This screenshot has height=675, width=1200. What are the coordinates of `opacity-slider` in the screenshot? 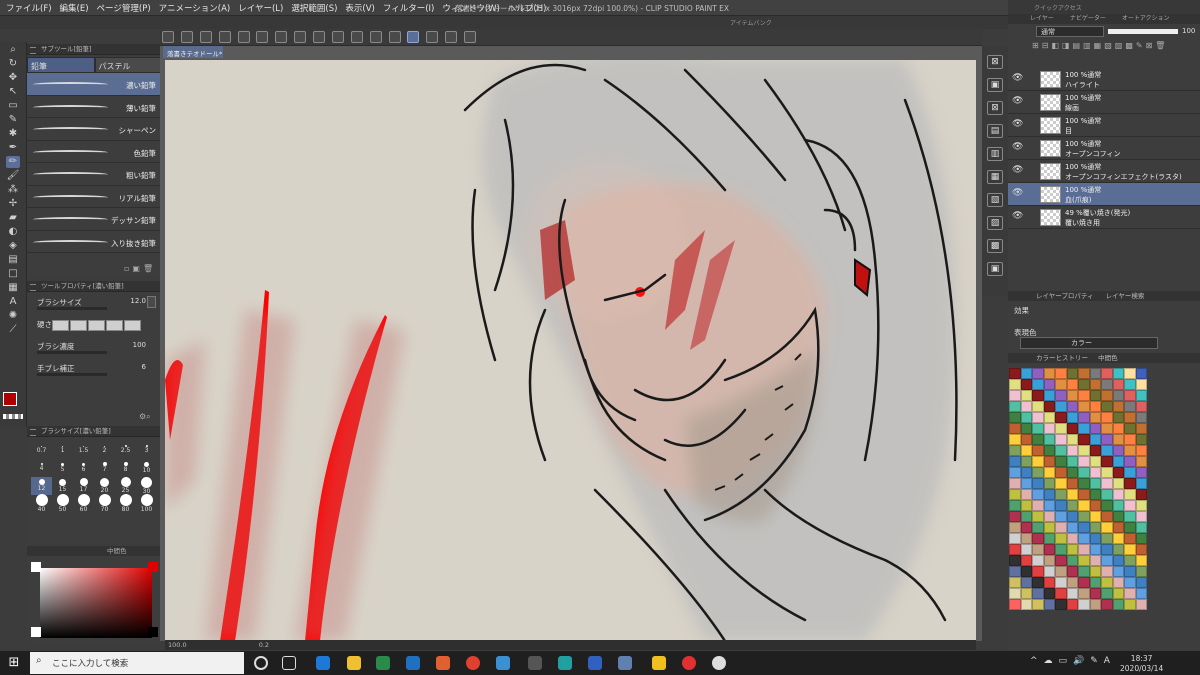 It's located at (1143, 31).